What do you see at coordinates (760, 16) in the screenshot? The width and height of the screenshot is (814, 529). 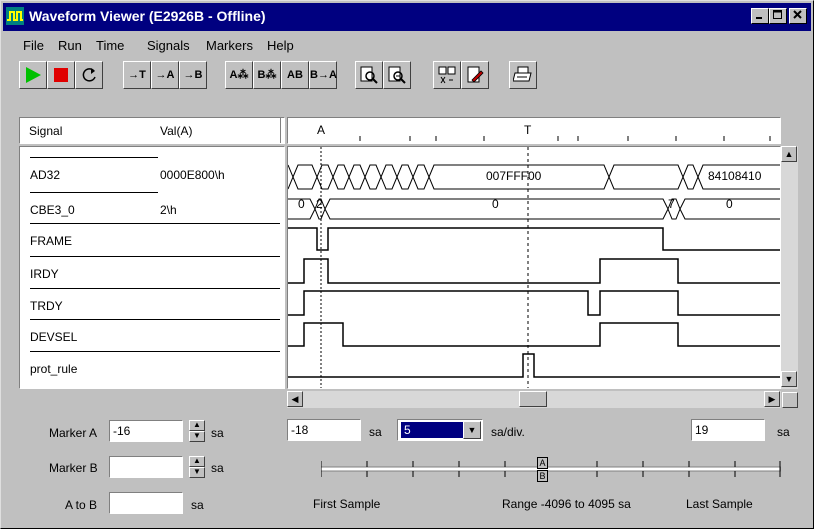 I see `minimize-button` at bounding box center [760, 16].